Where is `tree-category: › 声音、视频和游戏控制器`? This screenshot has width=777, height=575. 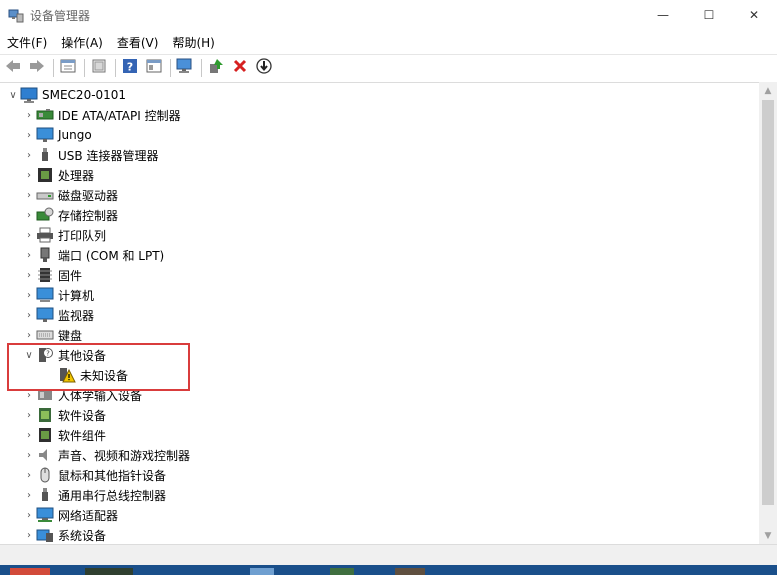
tree-category: › 声音、视频和游戏控制器 is located at coordinates (379, 455).